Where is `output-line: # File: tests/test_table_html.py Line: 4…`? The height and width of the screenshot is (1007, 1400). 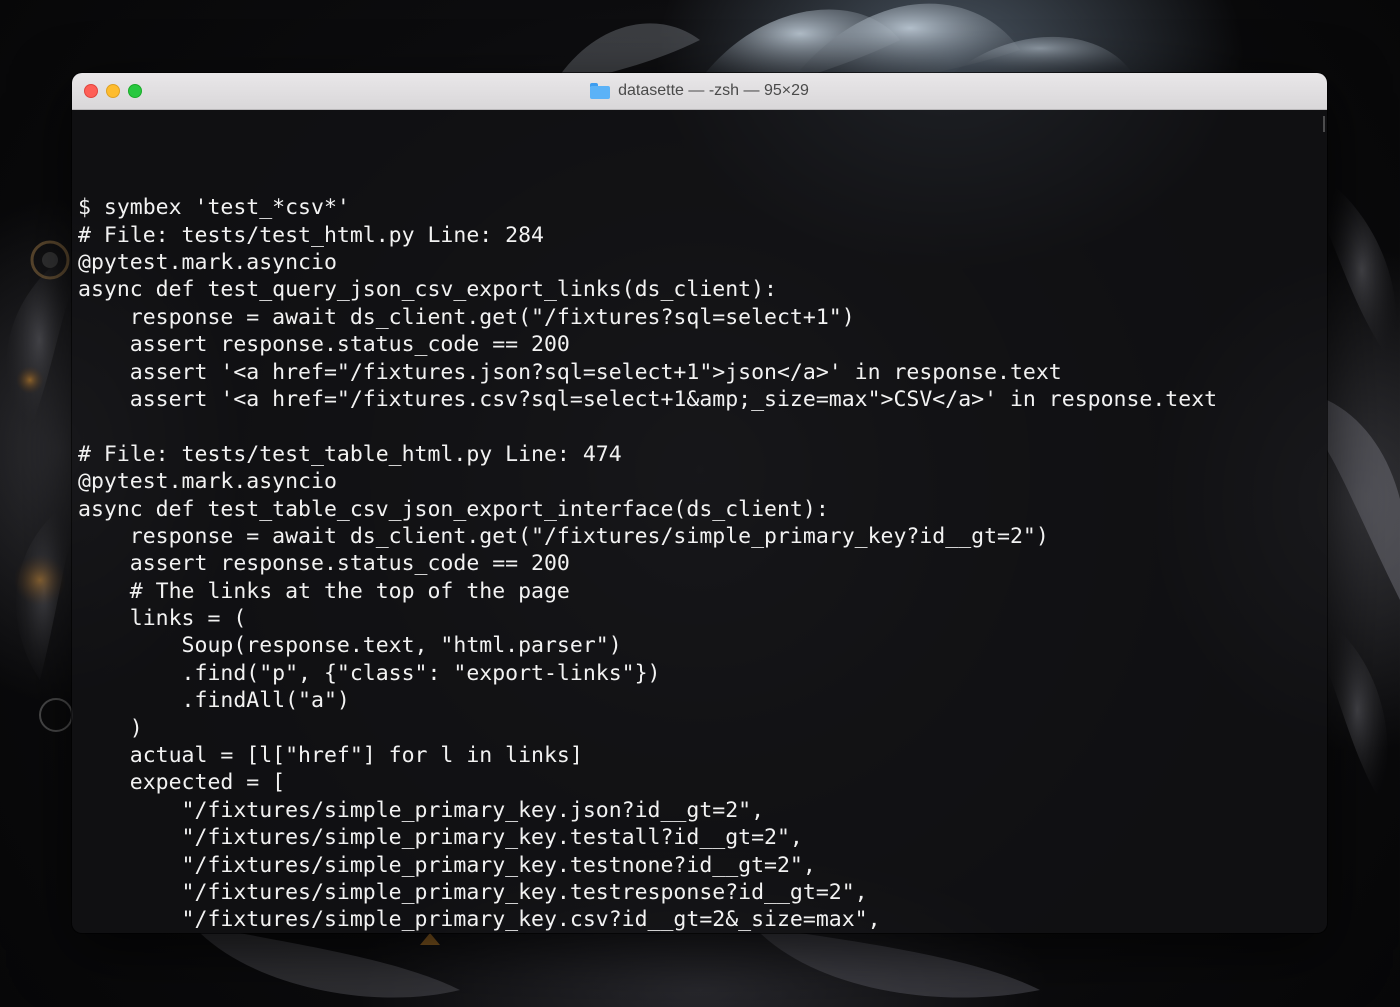 output-line: # File: tests/test_table_html.py Line: 4… is located at coordinates (350, 454).